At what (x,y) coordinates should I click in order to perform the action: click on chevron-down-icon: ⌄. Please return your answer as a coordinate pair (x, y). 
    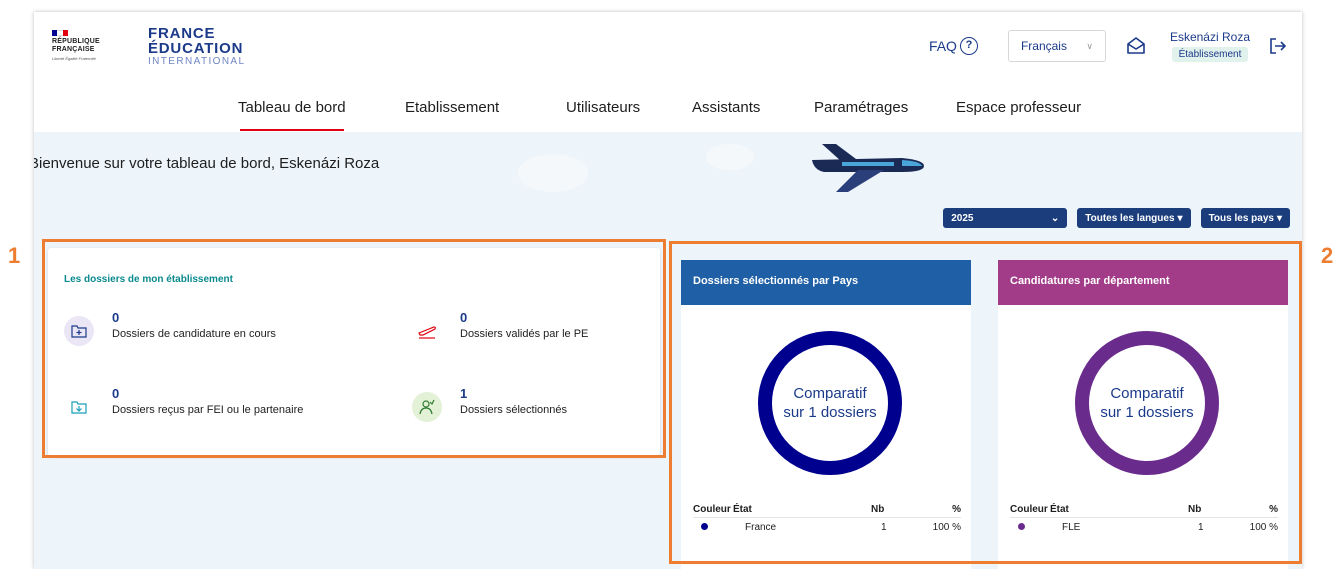
    Looking at the image, I should click on (1055, 218).